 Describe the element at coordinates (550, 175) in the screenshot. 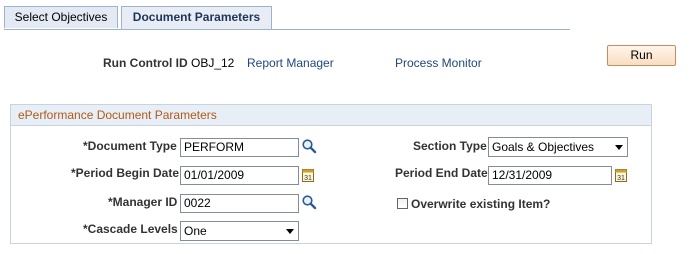

I see `period-end-date-field: 12/31/2009` at that location.